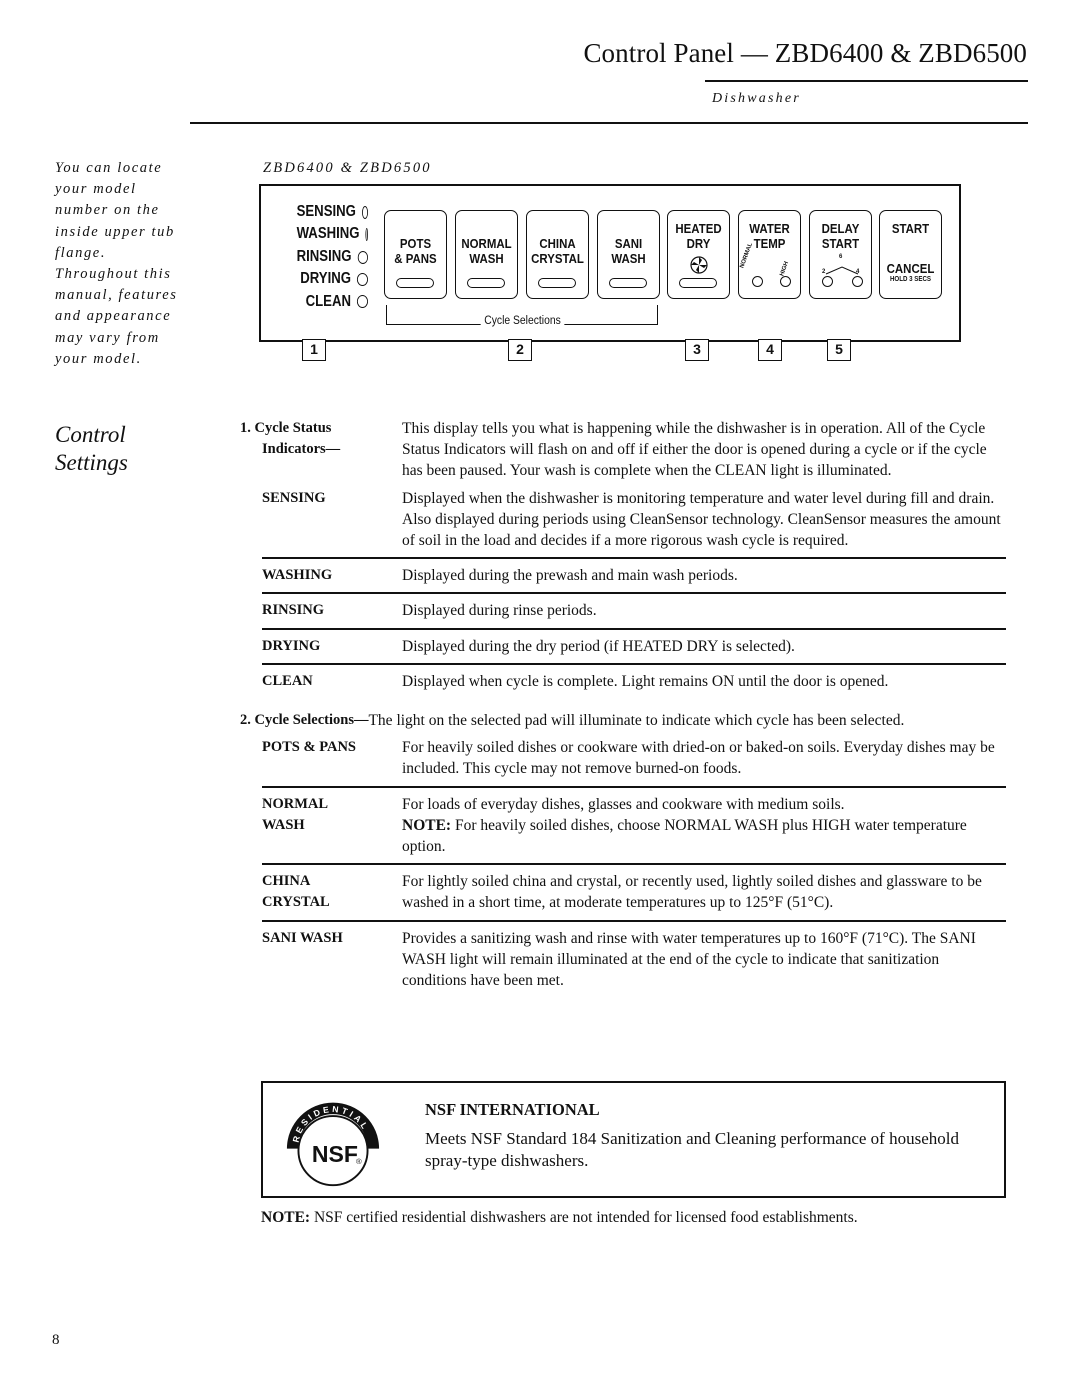 This screenshot has width=1080, height=1397. What do you see at coordinates (115, 231) in the screenshot?
I see `sidenote-line: inside upper tub` at bounding box center [115, 231].